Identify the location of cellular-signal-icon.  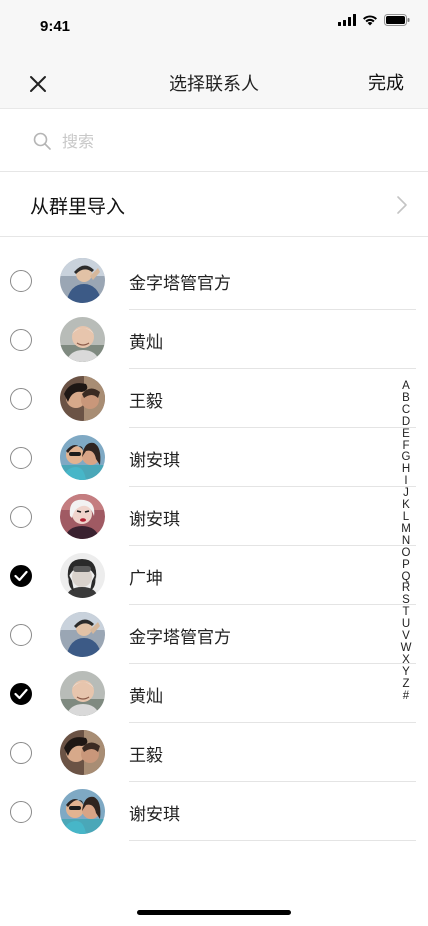
(347, 20).